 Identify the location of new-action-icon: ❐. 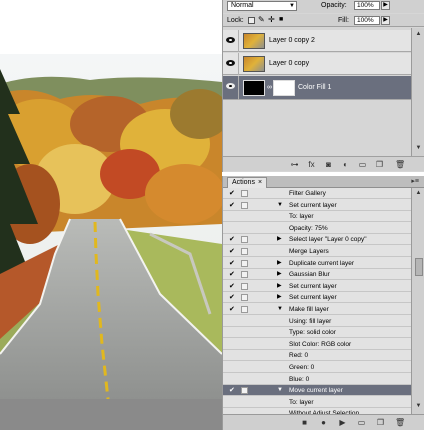
(380, 422).